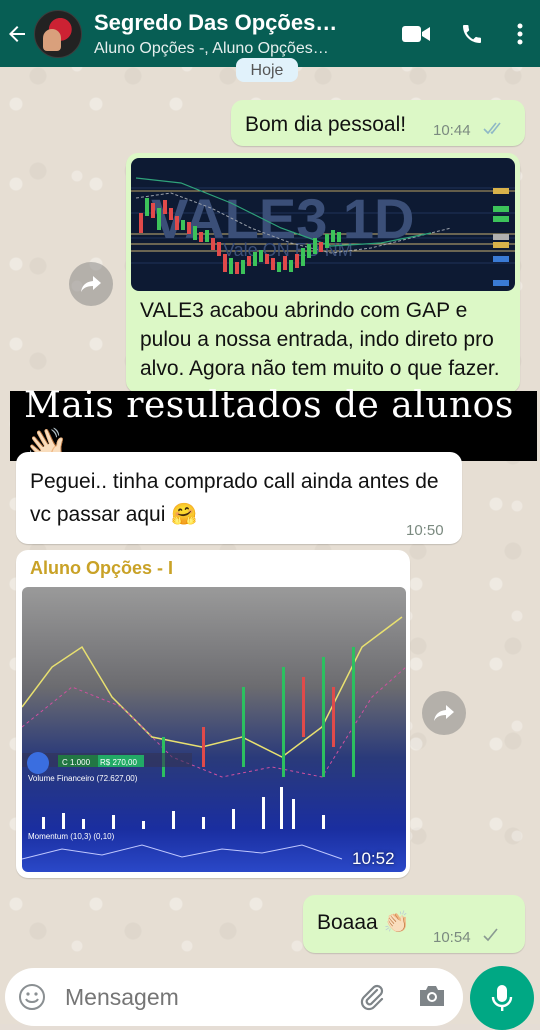 Image resolution: width=540 pixels, height=1030 pixels. I want to click on date-chip: Hoje, so click(267, 70).